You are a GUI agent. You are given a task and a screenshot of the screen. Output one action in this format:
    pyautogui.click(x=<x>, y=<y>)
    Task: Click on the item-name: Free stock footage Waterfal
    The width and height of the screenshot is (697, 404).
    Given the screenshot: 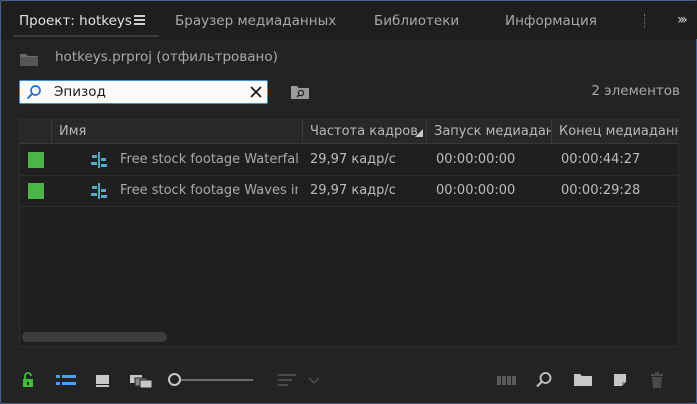 What is the action you would take?
    pyautogui.click(x=209, y=159)
    